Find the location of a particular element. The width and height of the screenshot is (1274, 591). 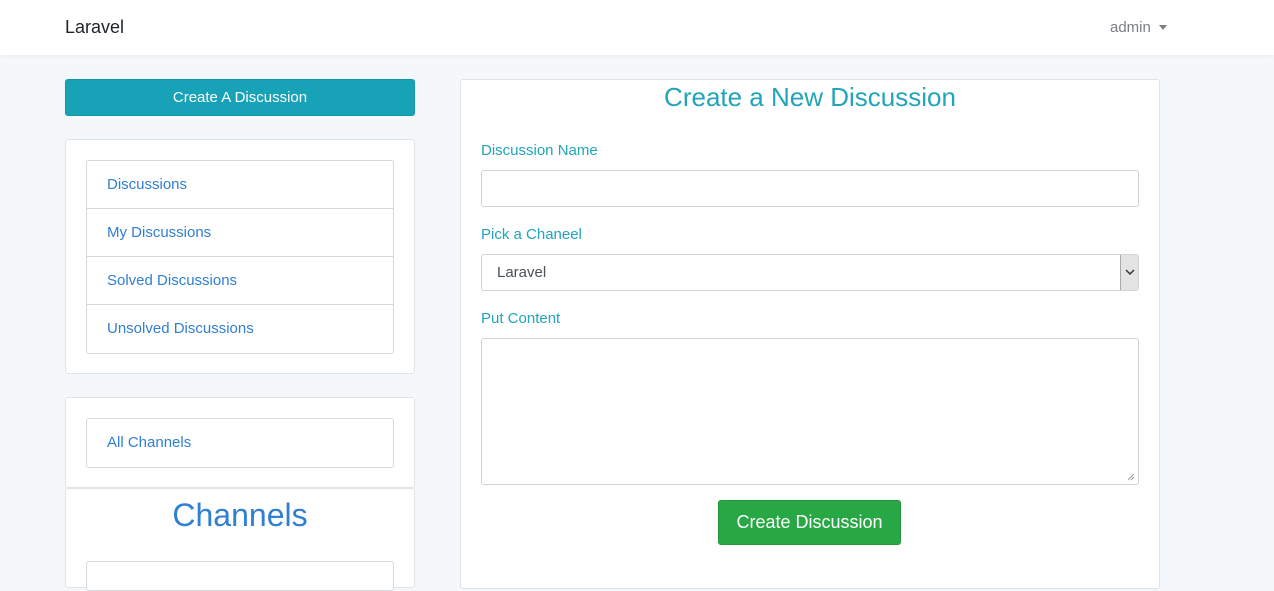

filter-unsolved-discussions: Unsolved Discussions is located at coordinates (240, 329).